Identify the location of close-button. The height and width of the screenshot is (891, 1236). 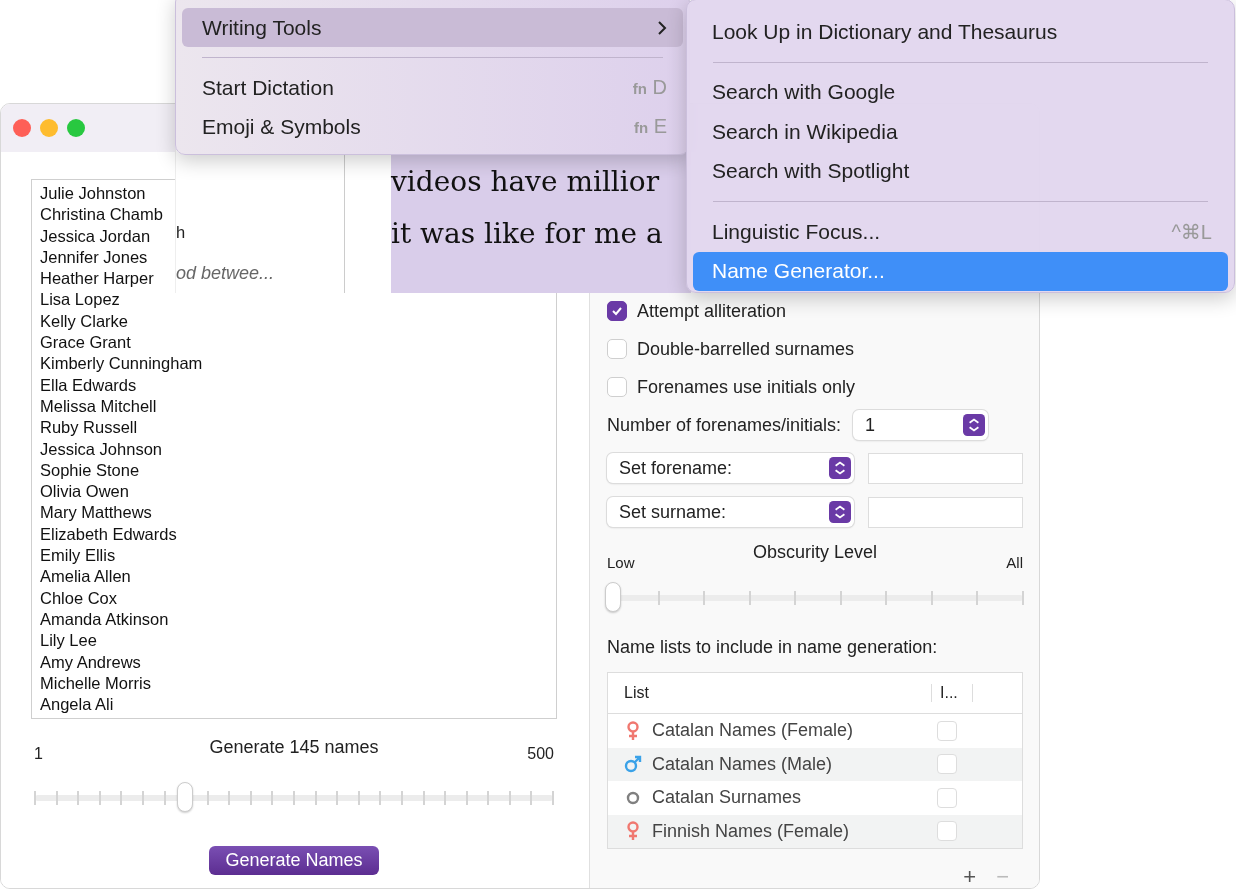
(22, 128).